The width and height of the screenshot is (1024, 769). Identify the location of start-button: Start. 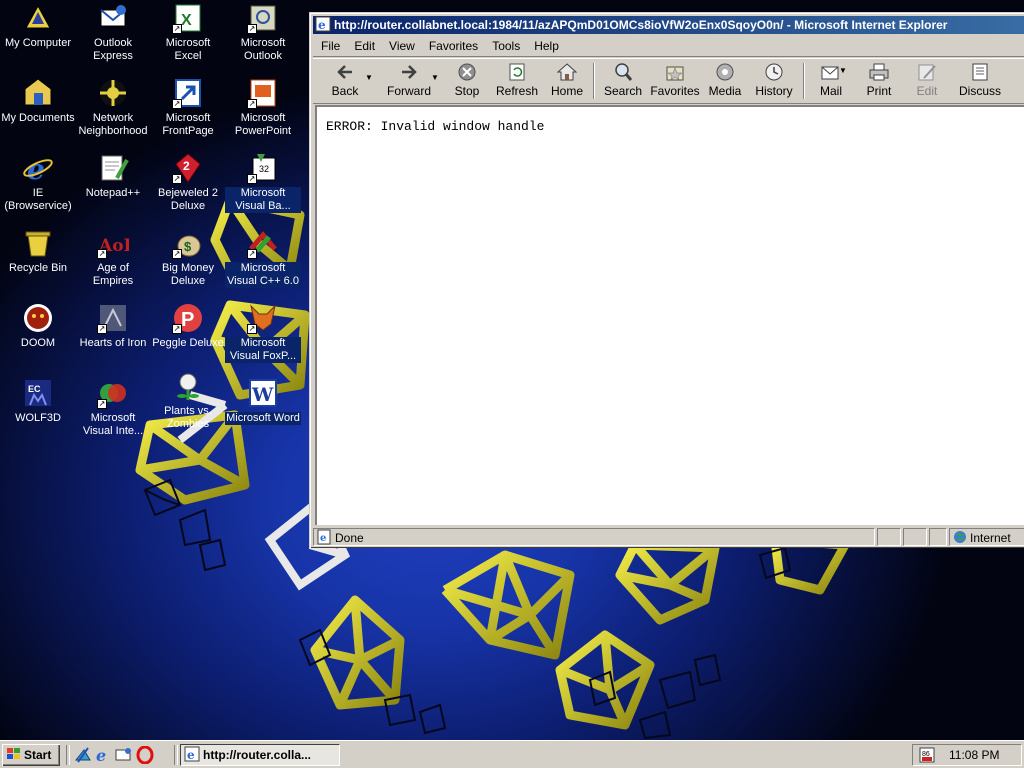
(31, 755).